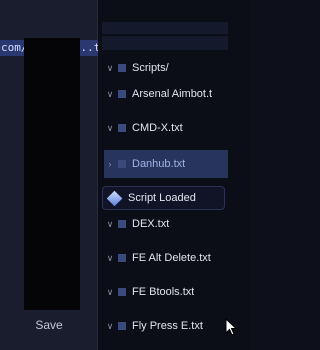 Image resolution: width=320 pixels, height=350 pixels. Describe the element at coordinates (231, 327) in the screenshot. I see `mouse-cursor-icon` at that location.